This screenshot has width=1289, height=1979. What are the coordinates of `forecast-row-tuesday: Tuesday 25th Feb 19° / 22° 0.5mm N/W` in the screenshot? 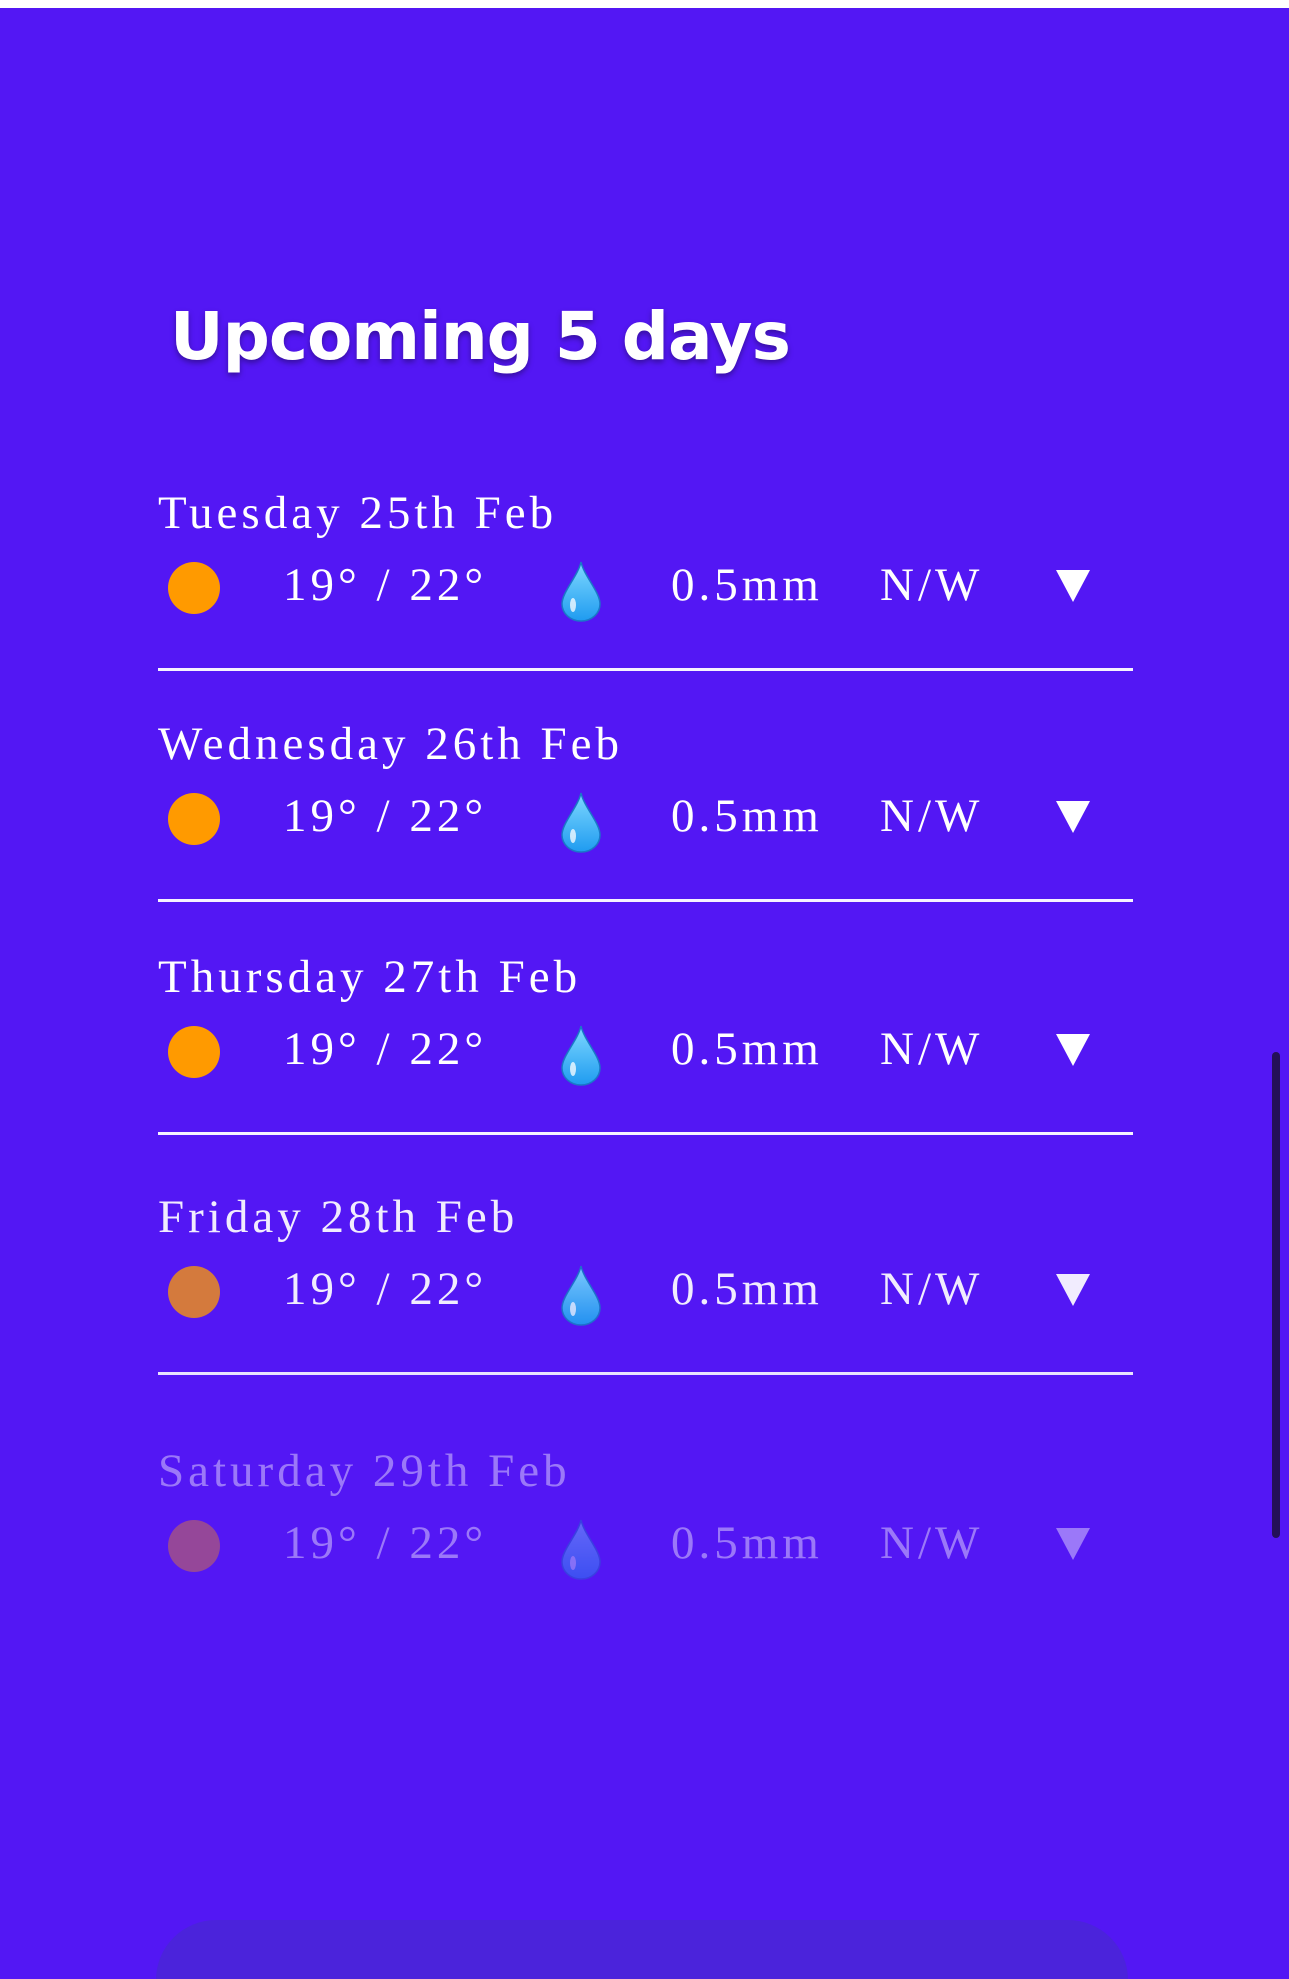 It's located at (645, 579).